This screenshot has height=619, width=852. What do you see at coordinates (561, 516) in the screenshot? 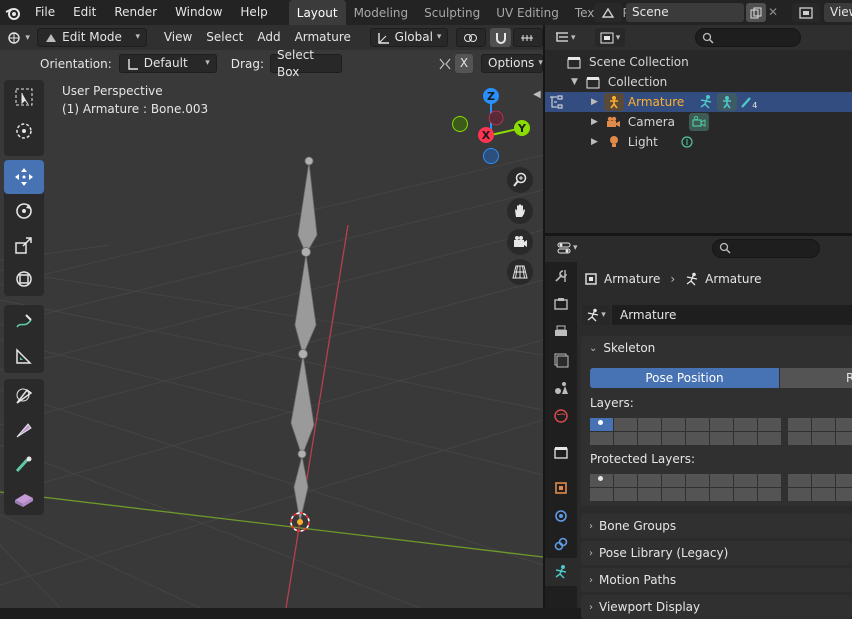
I see `tab-modifiers` at bounding box center [561, 516].